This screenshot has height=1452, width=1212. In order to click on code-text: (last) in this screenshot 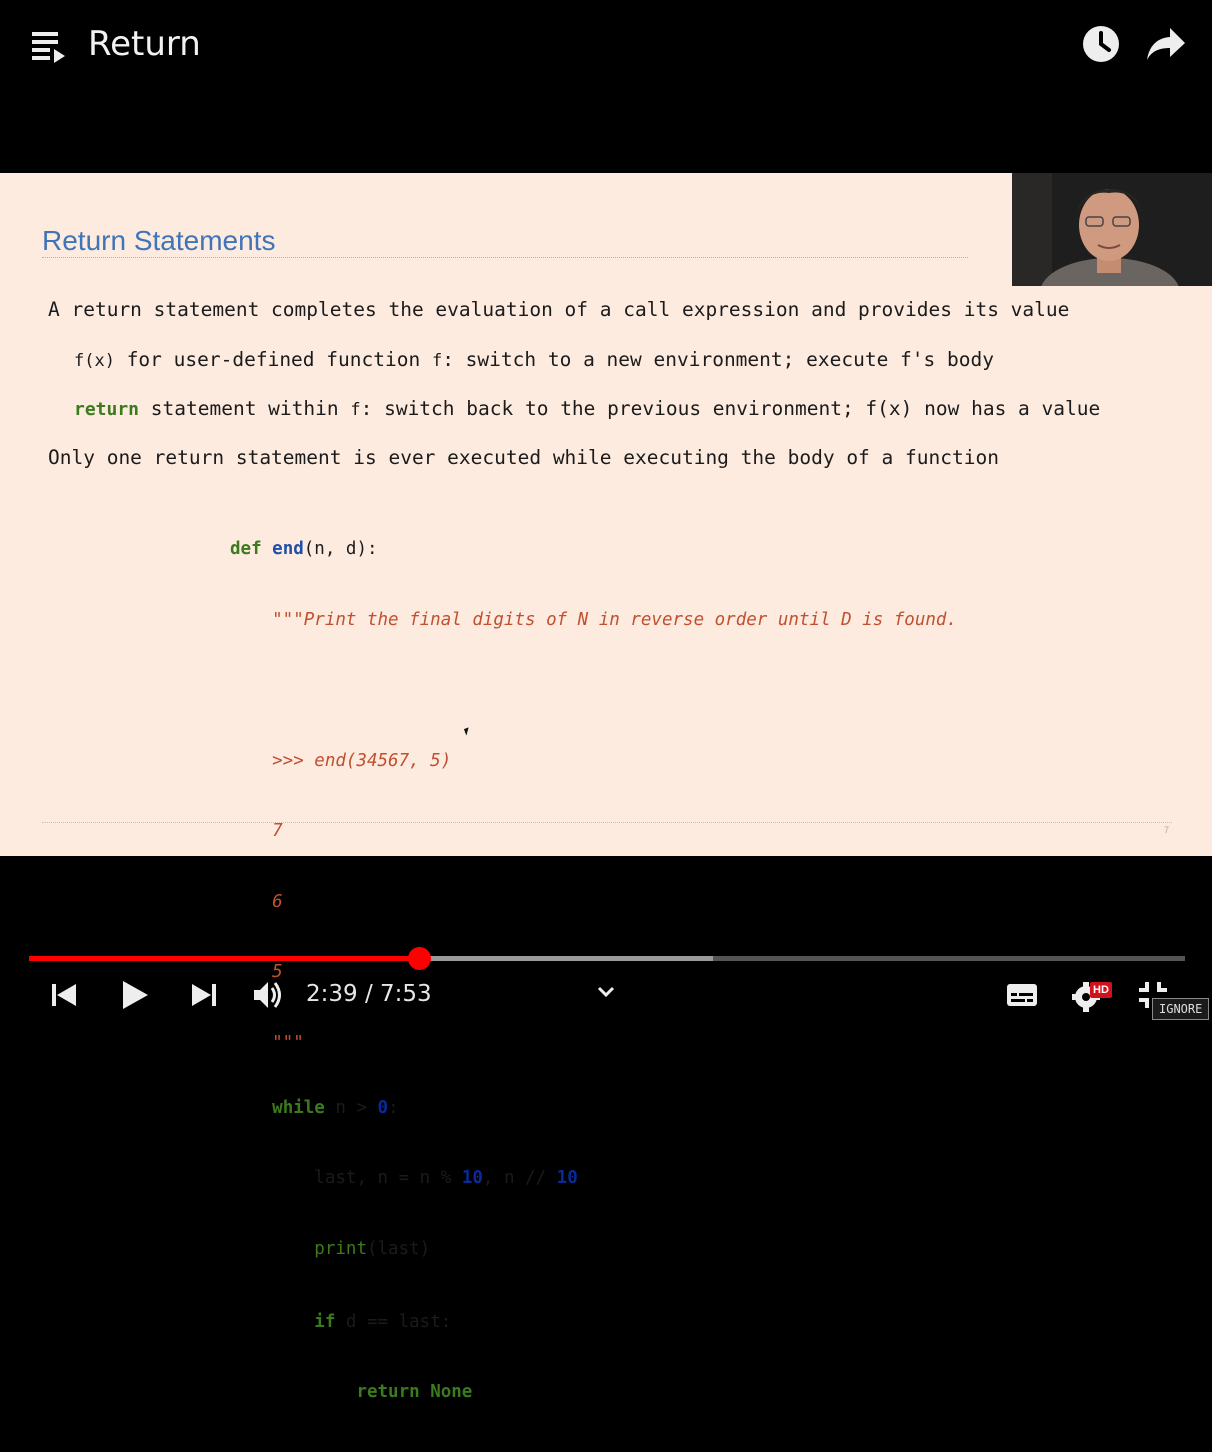, I will do `click(398, 1248)`.